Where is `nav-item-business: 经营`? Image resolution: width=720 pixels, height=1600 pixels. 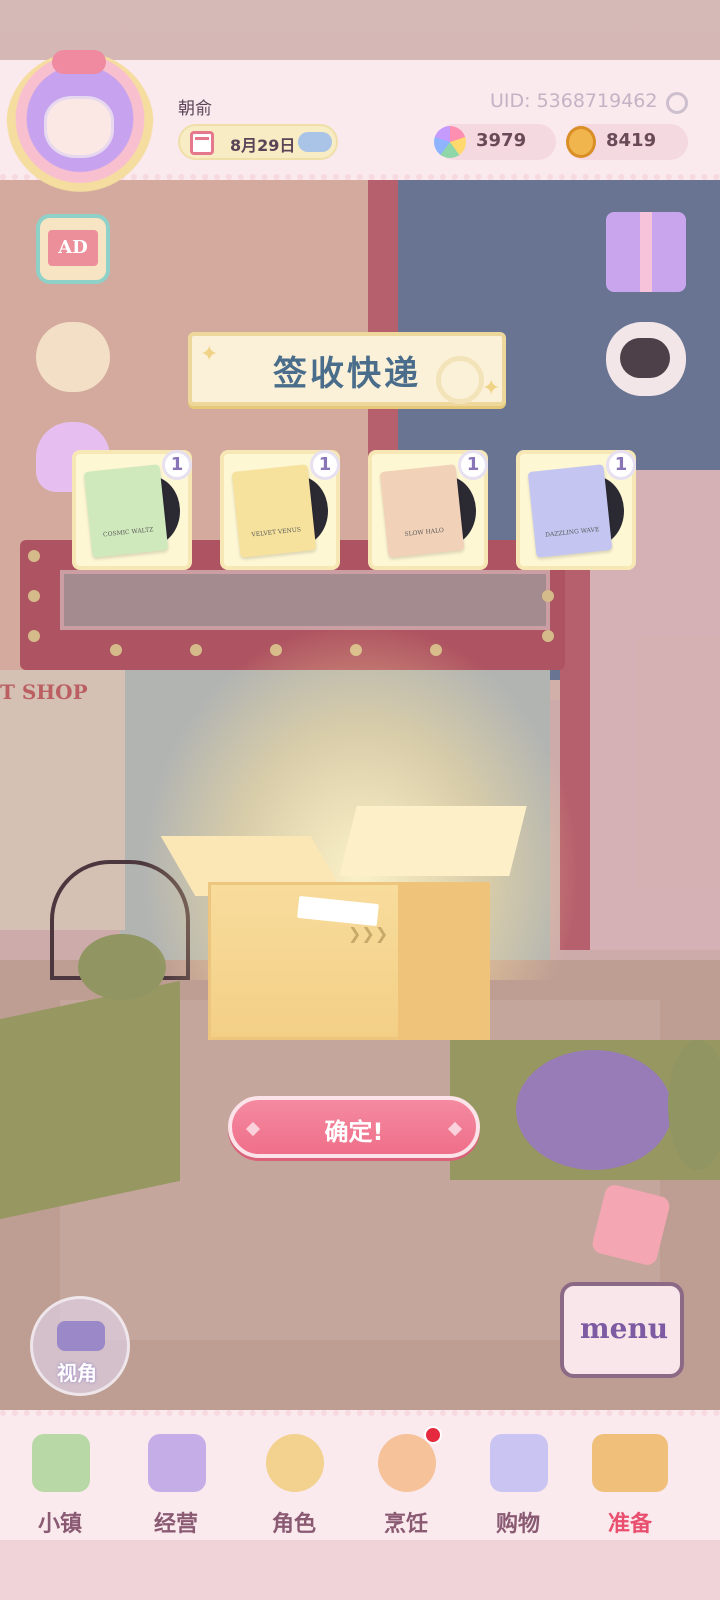
nav-item-business: 经营 is located at coordinates (176, 1483).